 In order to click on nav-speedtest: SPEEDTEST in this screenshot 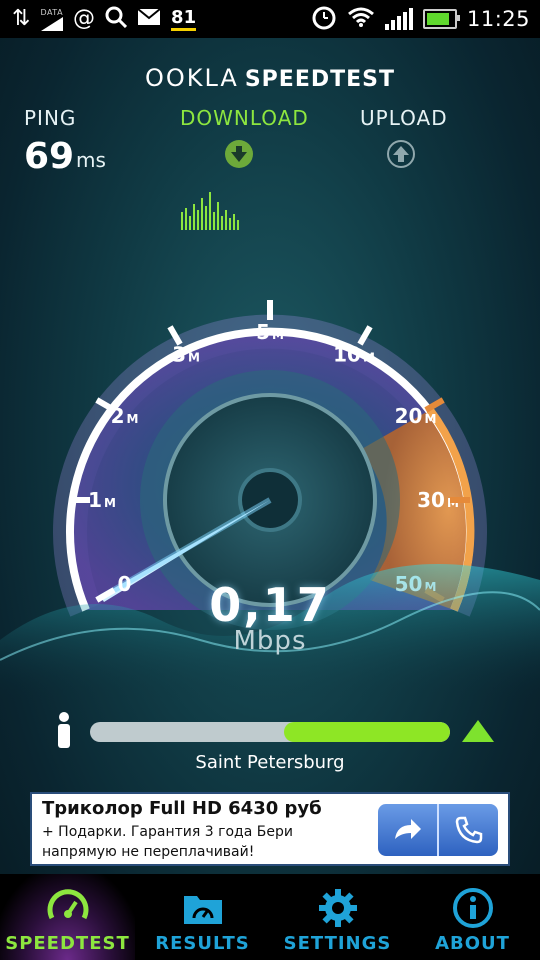, I will do `click(67, 917)`.